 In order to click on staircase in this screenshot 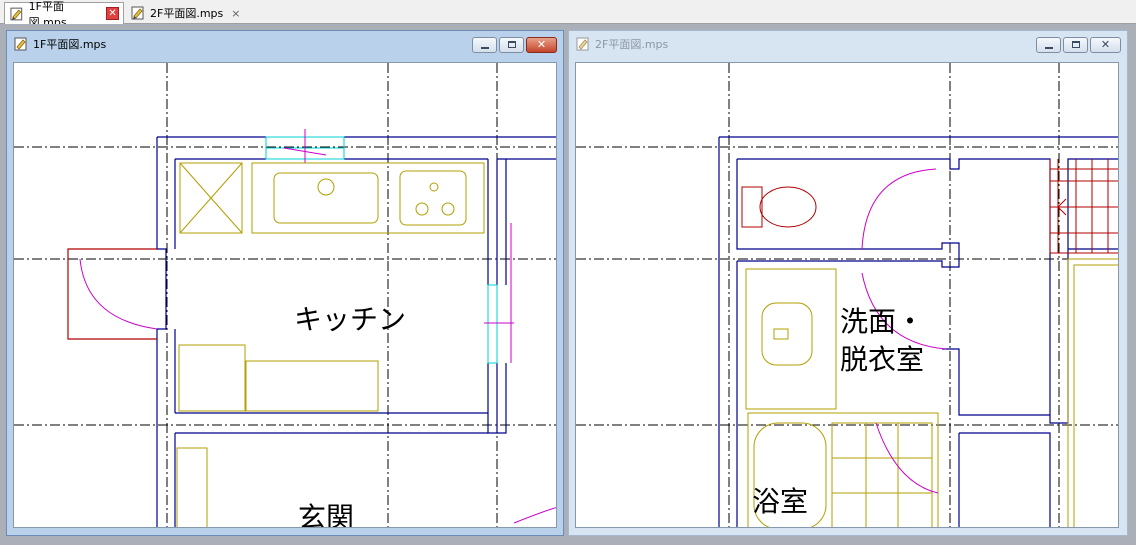, I will do `click(1083, 206)`.